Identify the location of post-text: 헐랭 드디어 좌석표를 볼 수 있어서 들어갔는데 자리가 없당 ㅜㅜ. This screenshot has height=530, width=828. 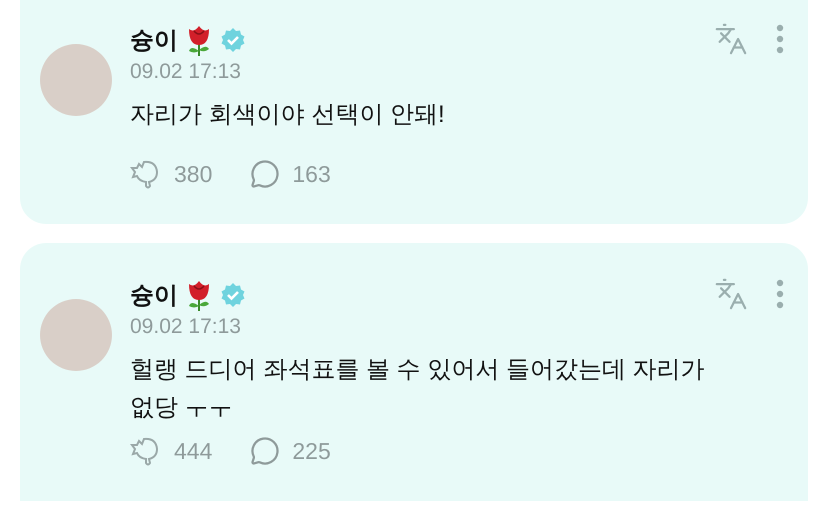
(418, 389).